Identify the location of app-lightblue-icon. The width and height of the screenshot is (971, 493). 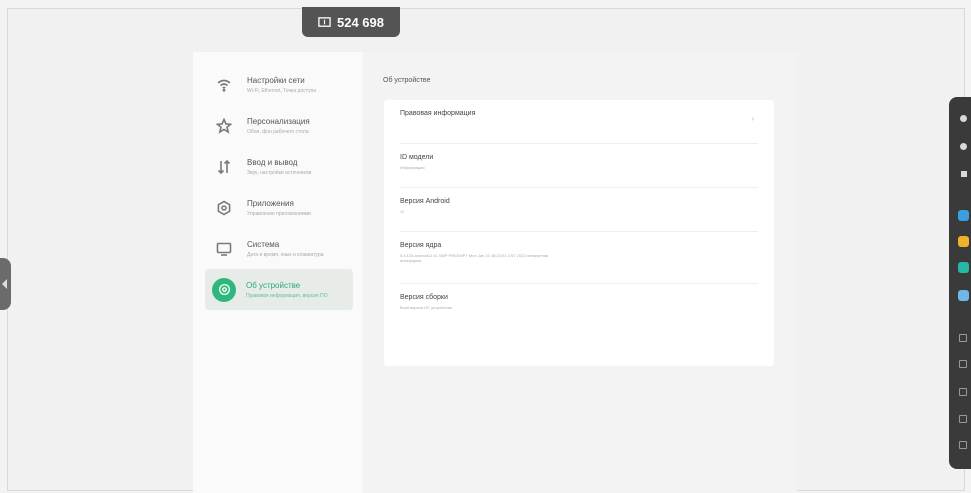
(963, 295).